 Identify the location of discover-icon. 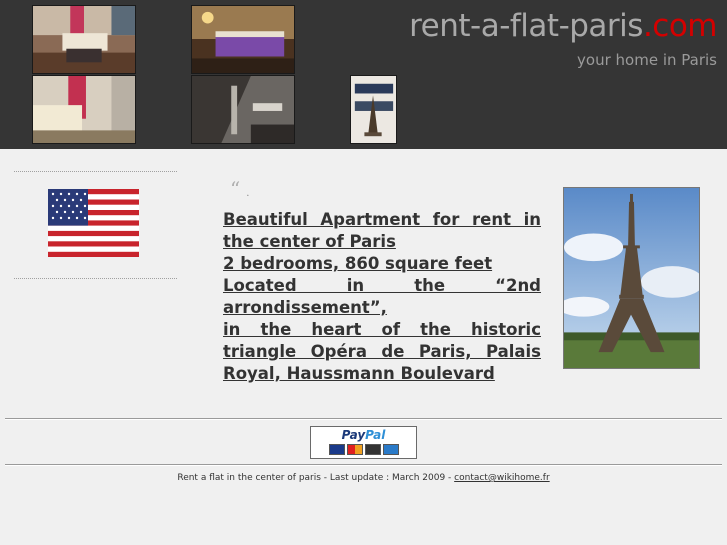
(373, 449).